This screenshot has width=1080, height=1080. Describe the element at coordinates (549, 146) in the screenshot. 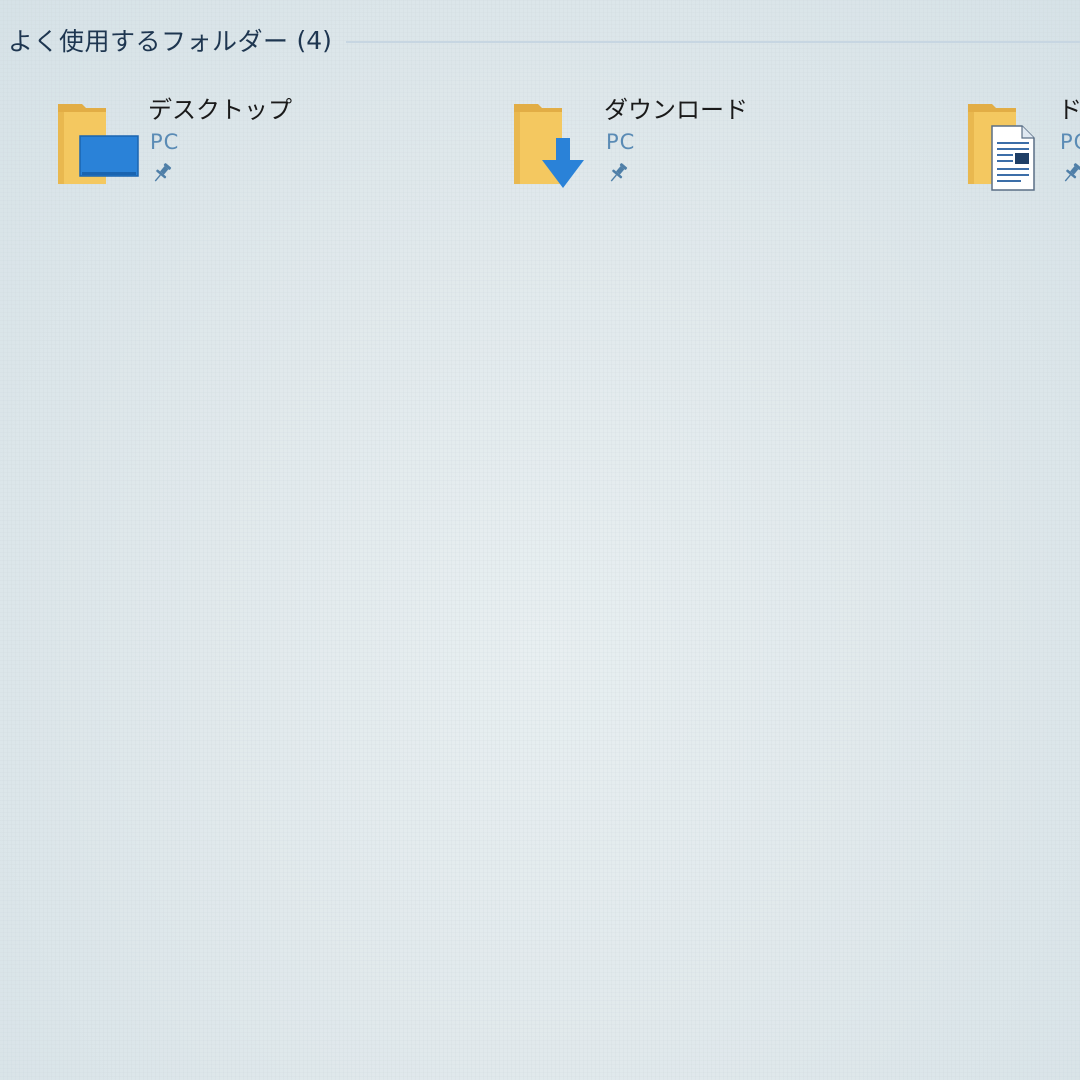

I see `downloads-folder-icon` at that location.